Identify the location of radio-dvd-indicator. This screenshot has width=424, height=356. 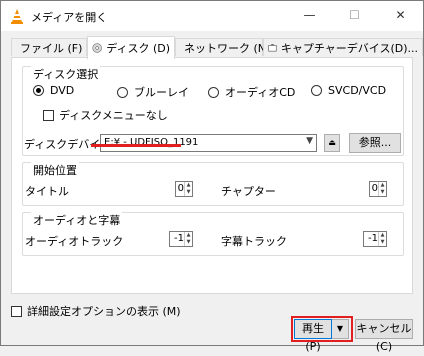
(38, 90).